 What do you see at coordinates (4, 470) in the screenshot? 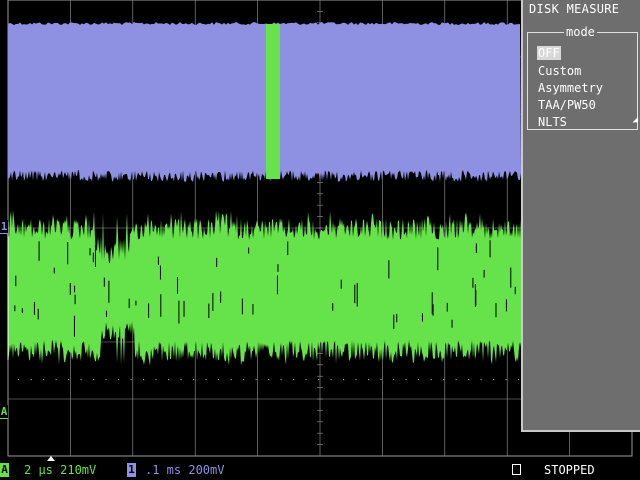
I see `channel-a-badge: A` at bounding box center [4, 470].